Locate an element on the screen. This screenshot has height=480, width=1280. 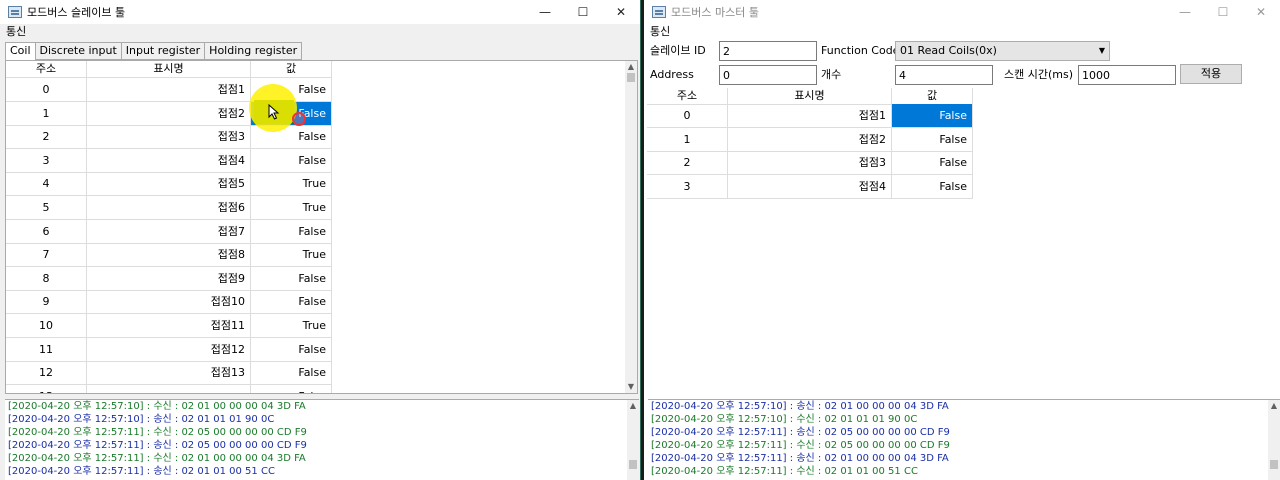
table-row: 5 접점6 True is located at coordinates (169, 208).